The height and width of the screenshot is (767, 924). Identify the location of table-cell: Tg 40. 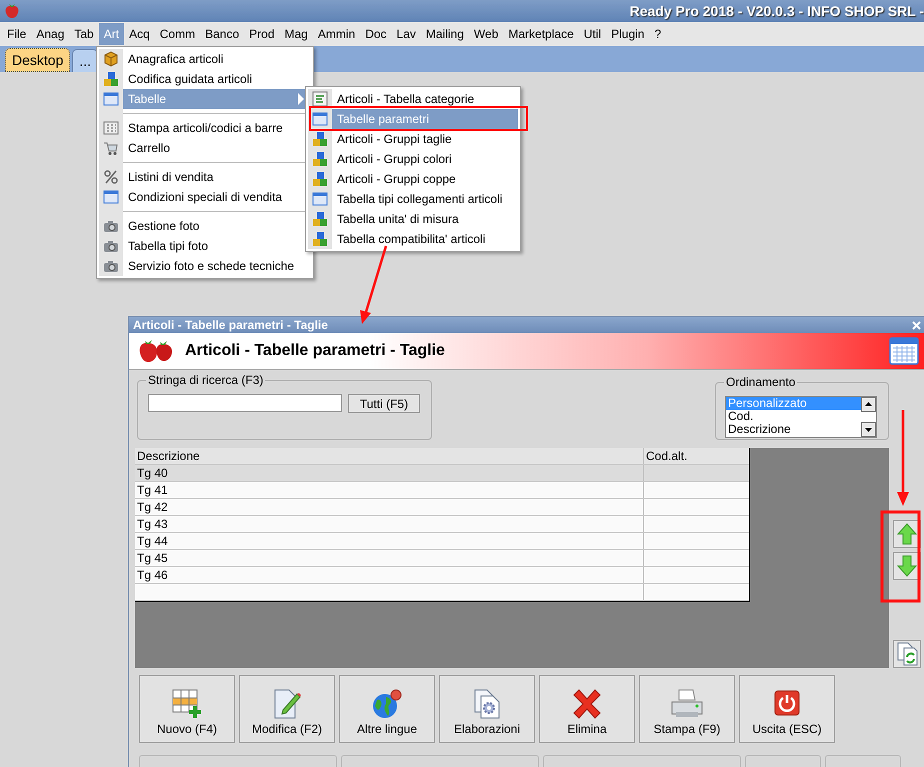
(389, 473).